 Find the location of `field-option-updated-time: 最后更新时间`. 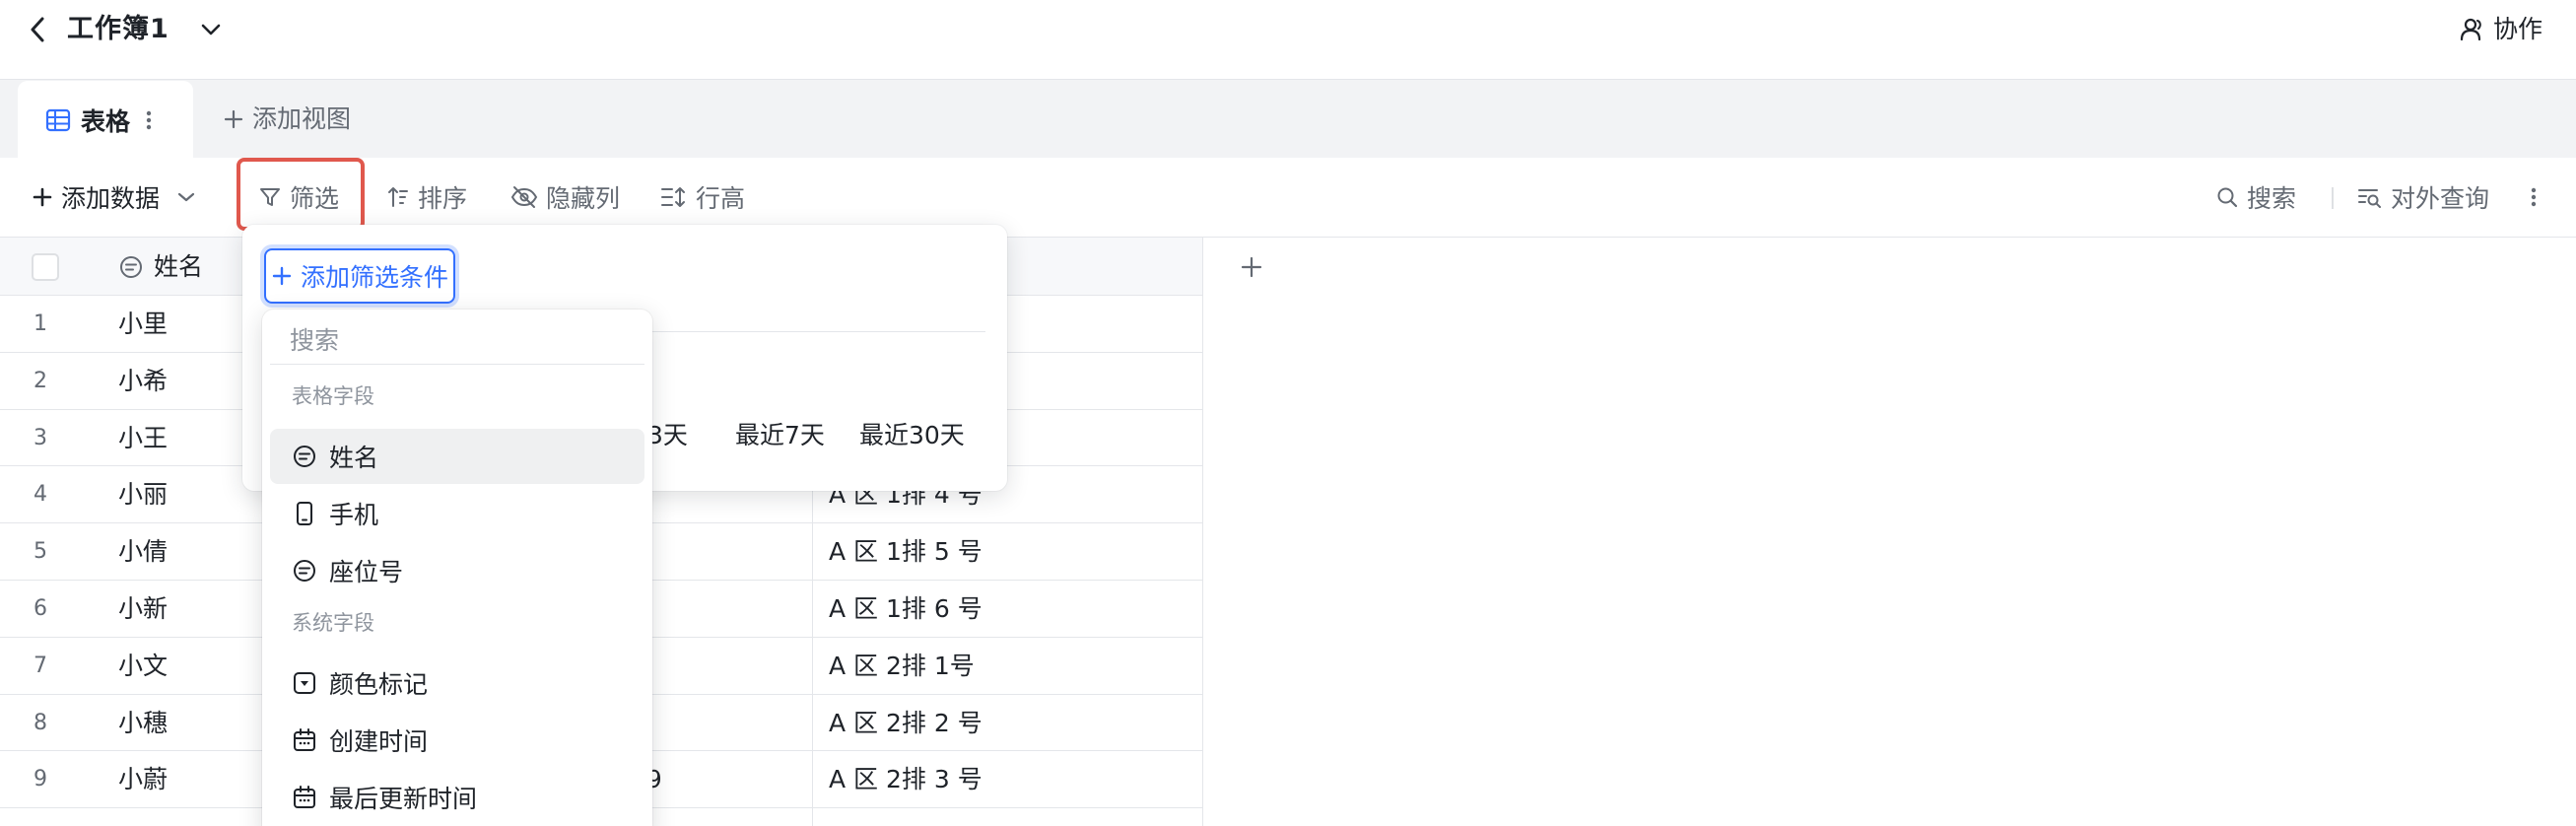

field-option-updated-time: 最后更新时间 is located at coordinates (457, 797).